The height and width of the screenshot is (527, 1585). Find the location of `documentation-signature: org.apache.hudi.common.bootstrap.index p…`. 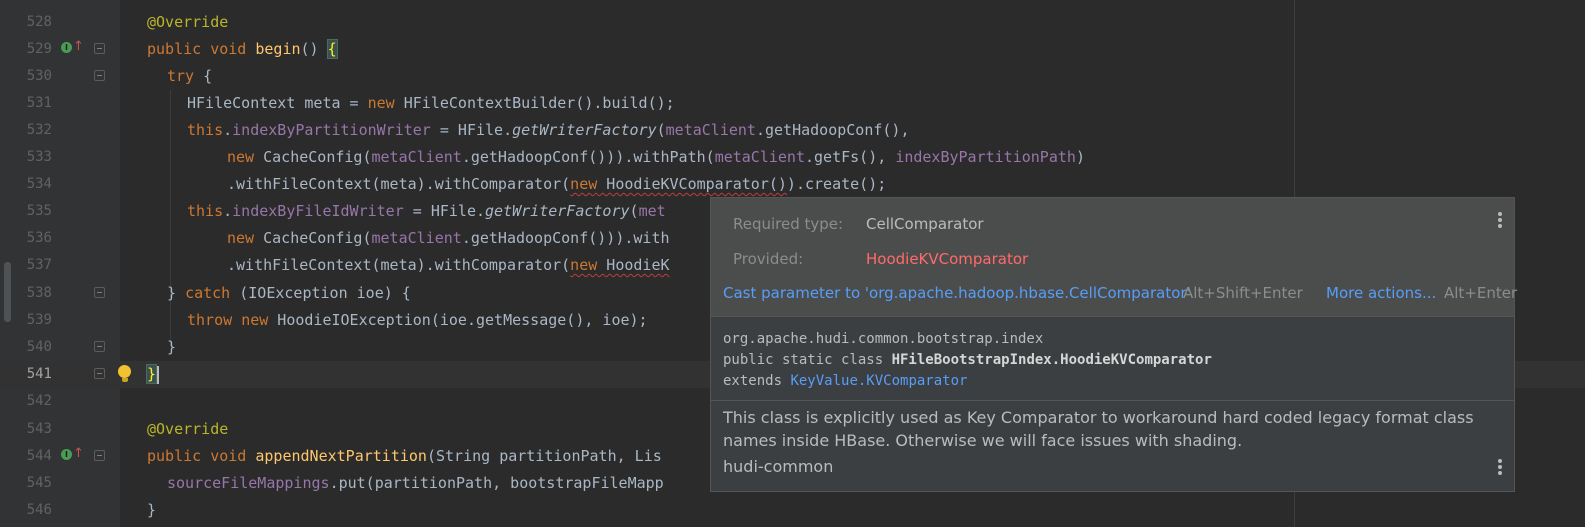

documentation-signature: org.apache.hudi.common.bootstrap.index p… is located at coordinates (967, 360).